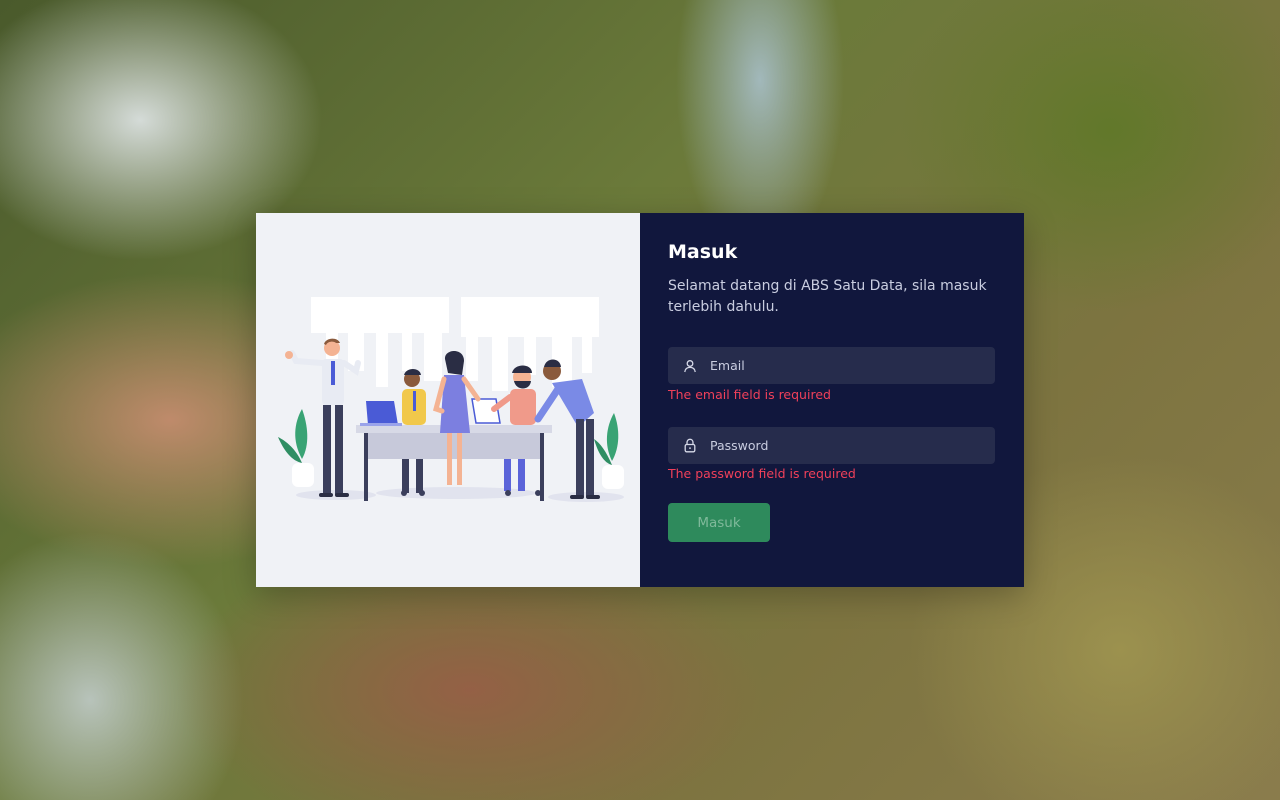 This screenshot has width=1280, height=800. Describe the element at coordinates (749, 394) in the screenshot. I see `email-error-message: The email field is required` at that location.